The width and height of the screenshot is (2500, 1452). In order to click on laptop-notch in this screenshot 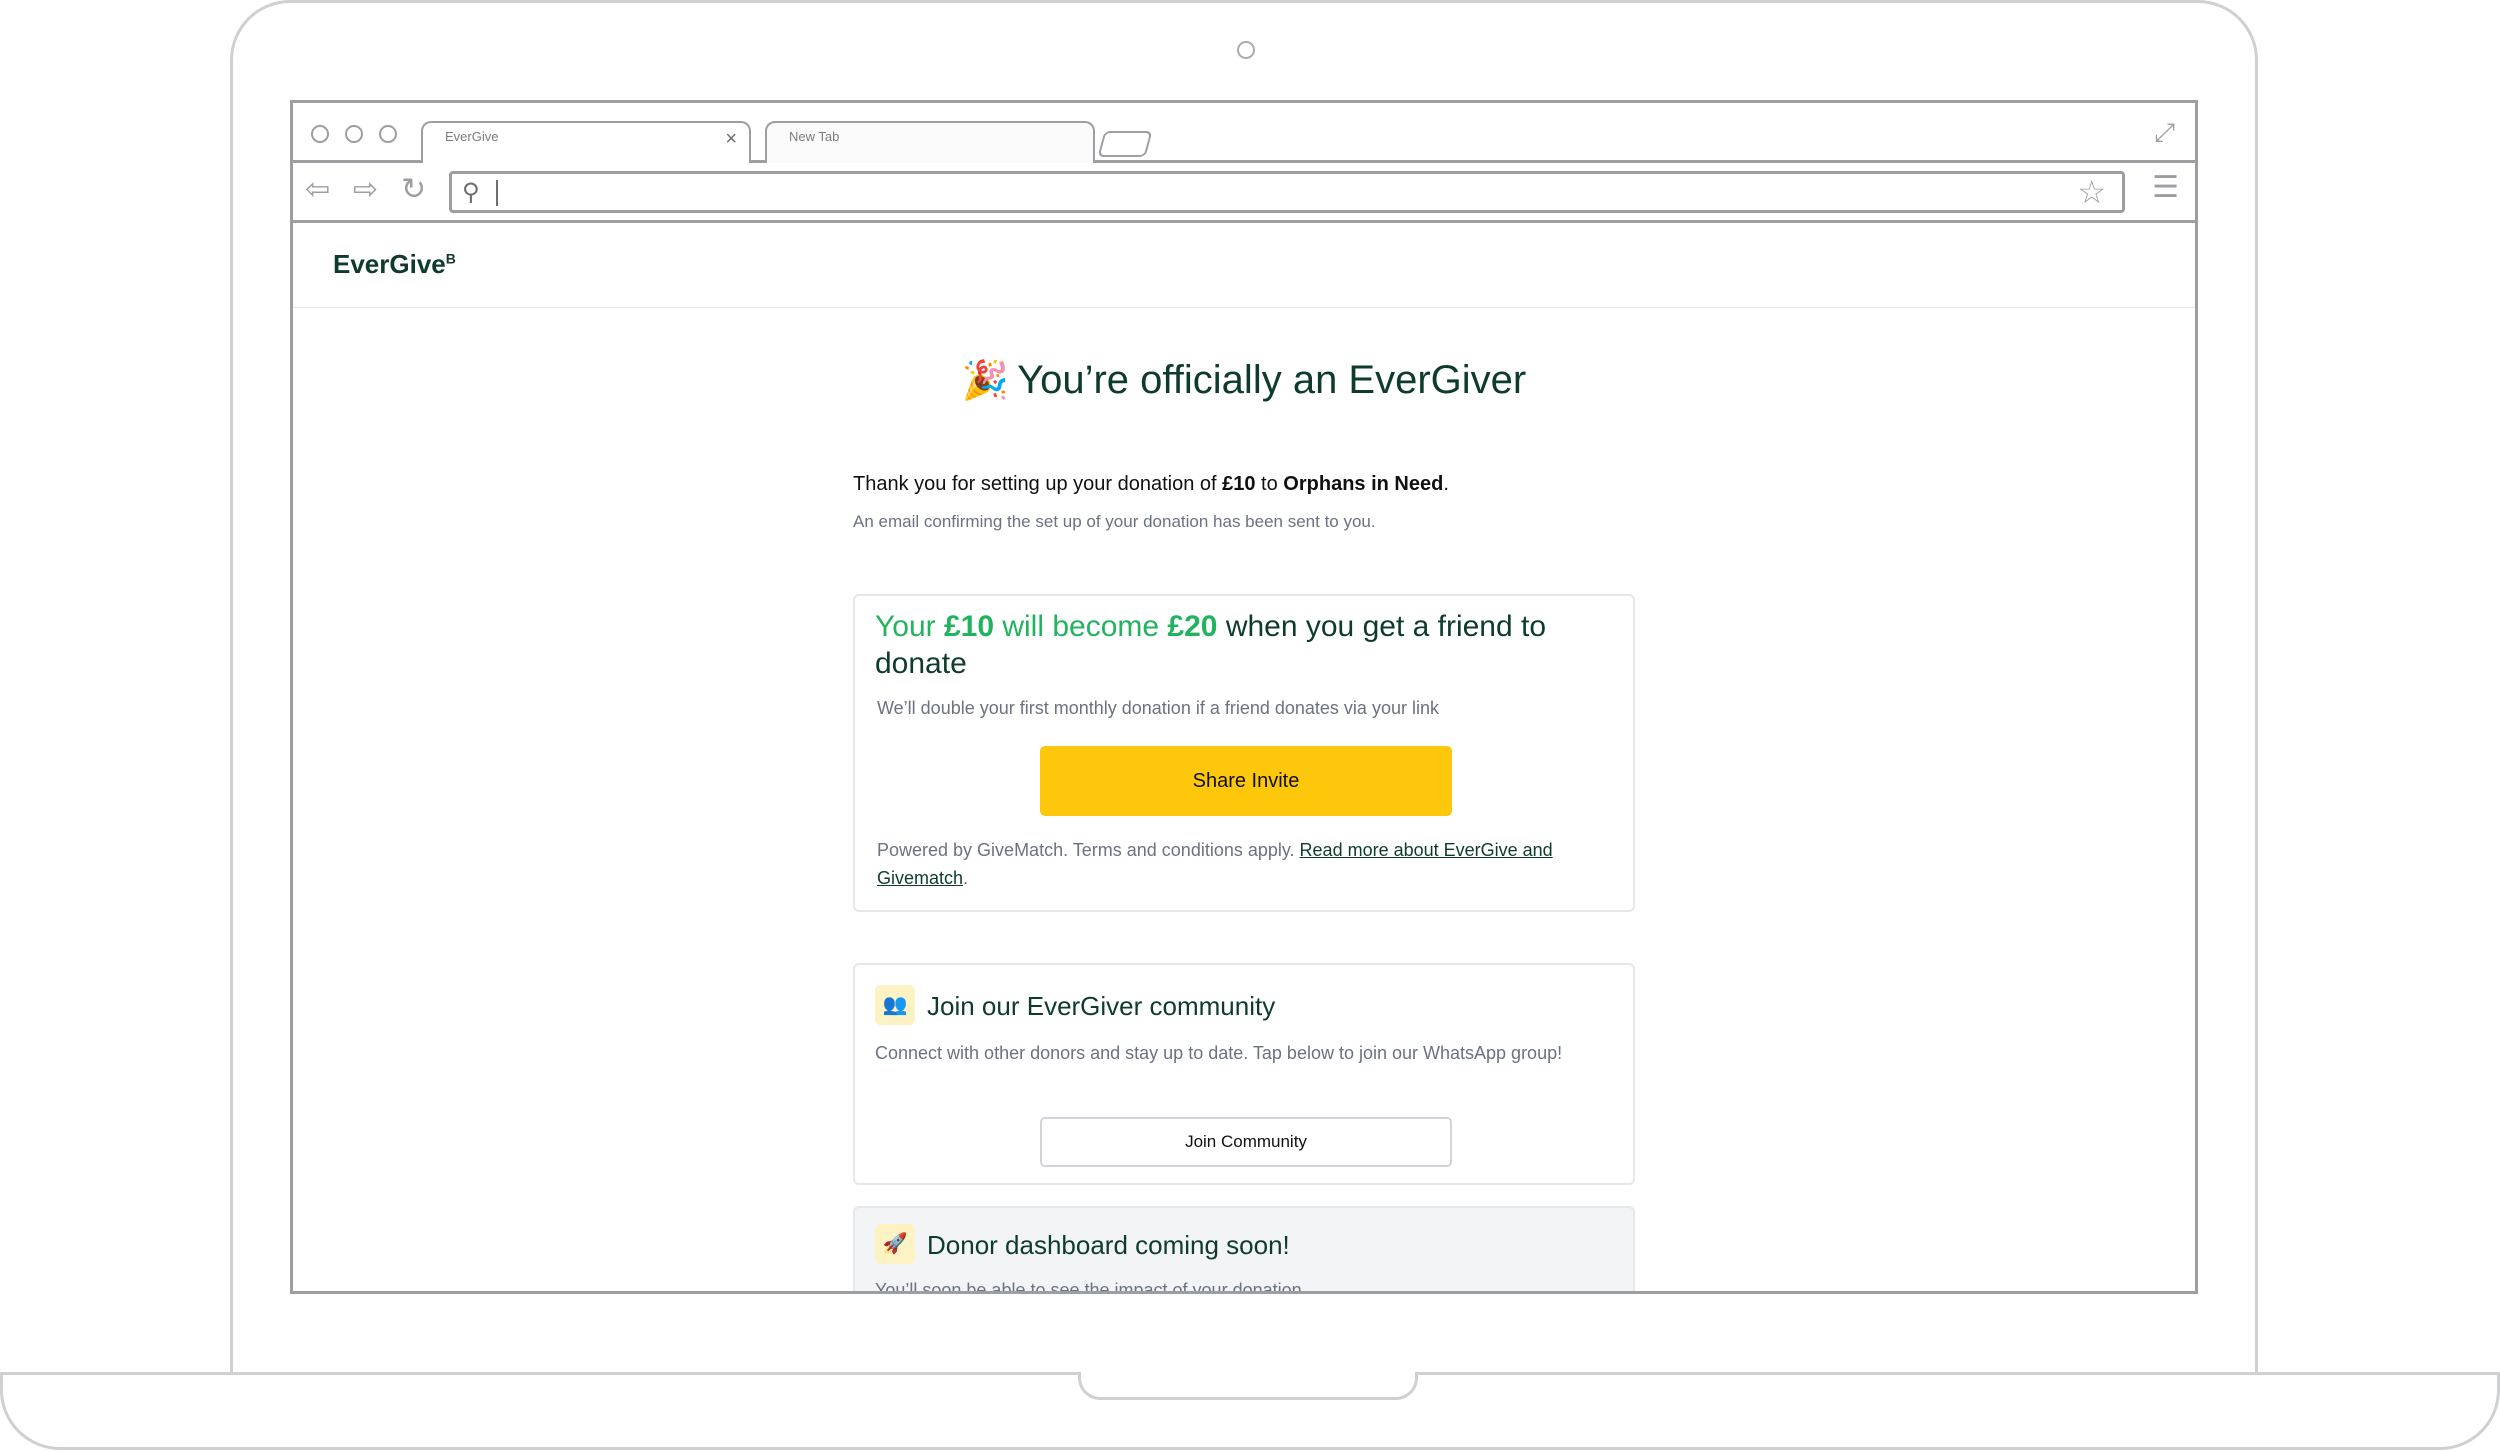, I will do `click(1248, 1386)`.